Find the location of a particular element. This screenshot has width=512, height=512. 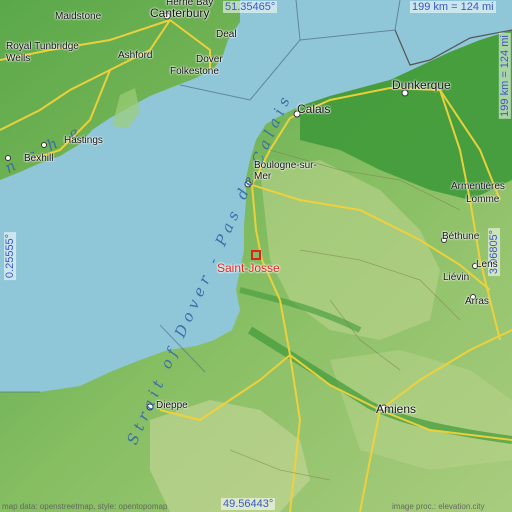

city-bethune: Béthune is located at coordinates (461, 236).